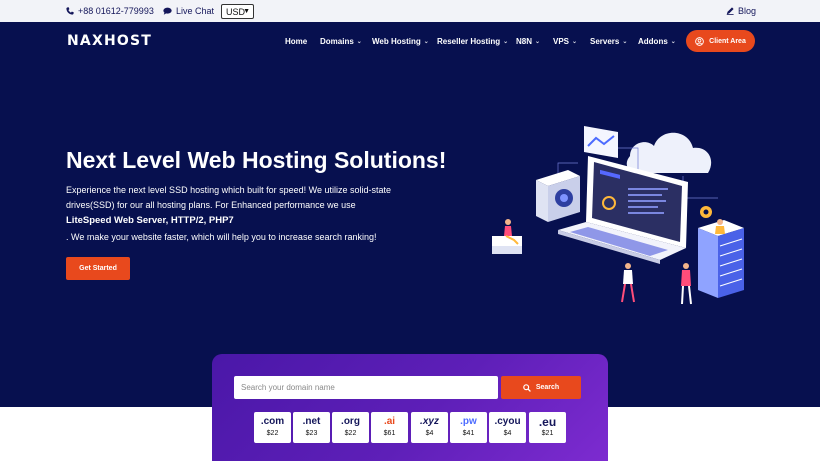 Image resolution: width=820 pixels, height=461 pixels. I want to click on person-right-icon, so click(686, 284).